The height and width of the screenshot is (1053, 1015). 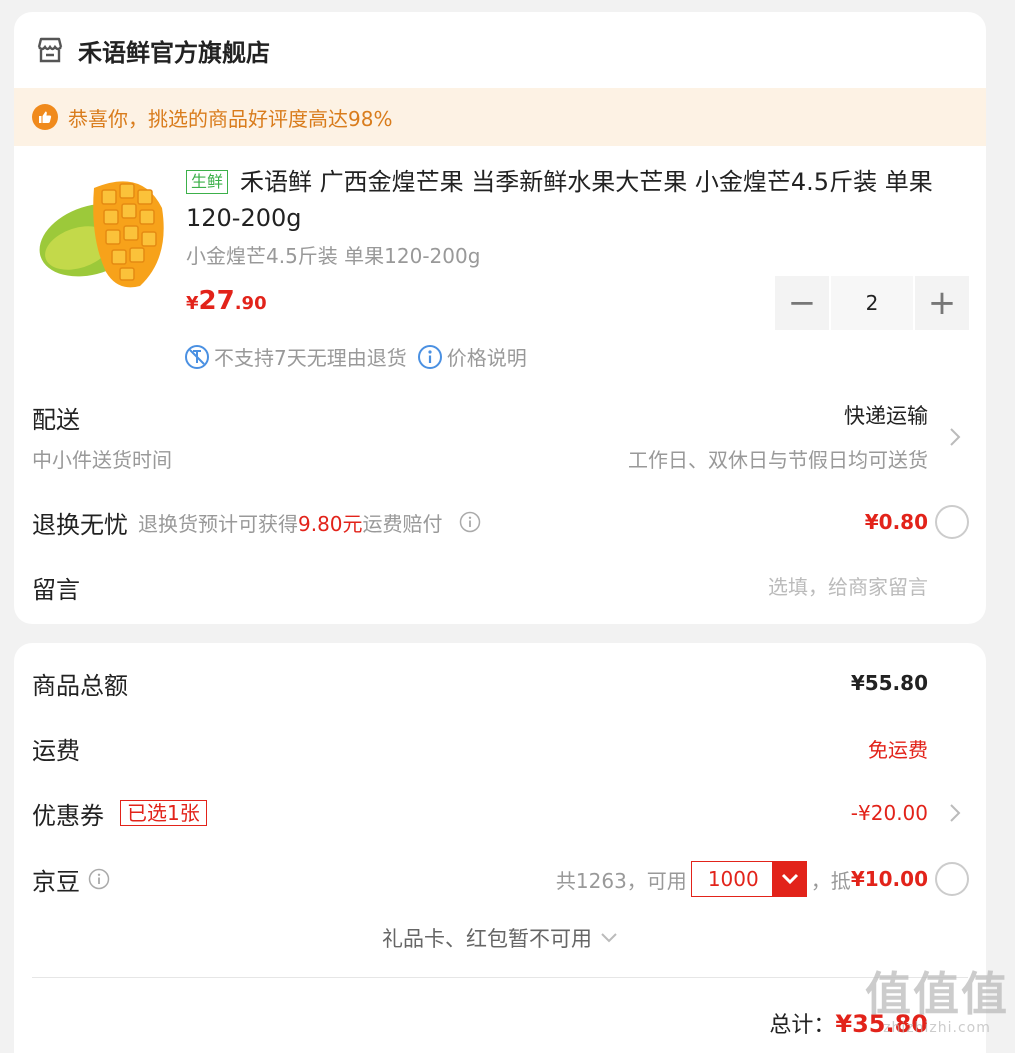 What do you see at coordinates (56, 881) in the screenshot?
I see `beans-label: 京豆` at bounding box center [56, 881].